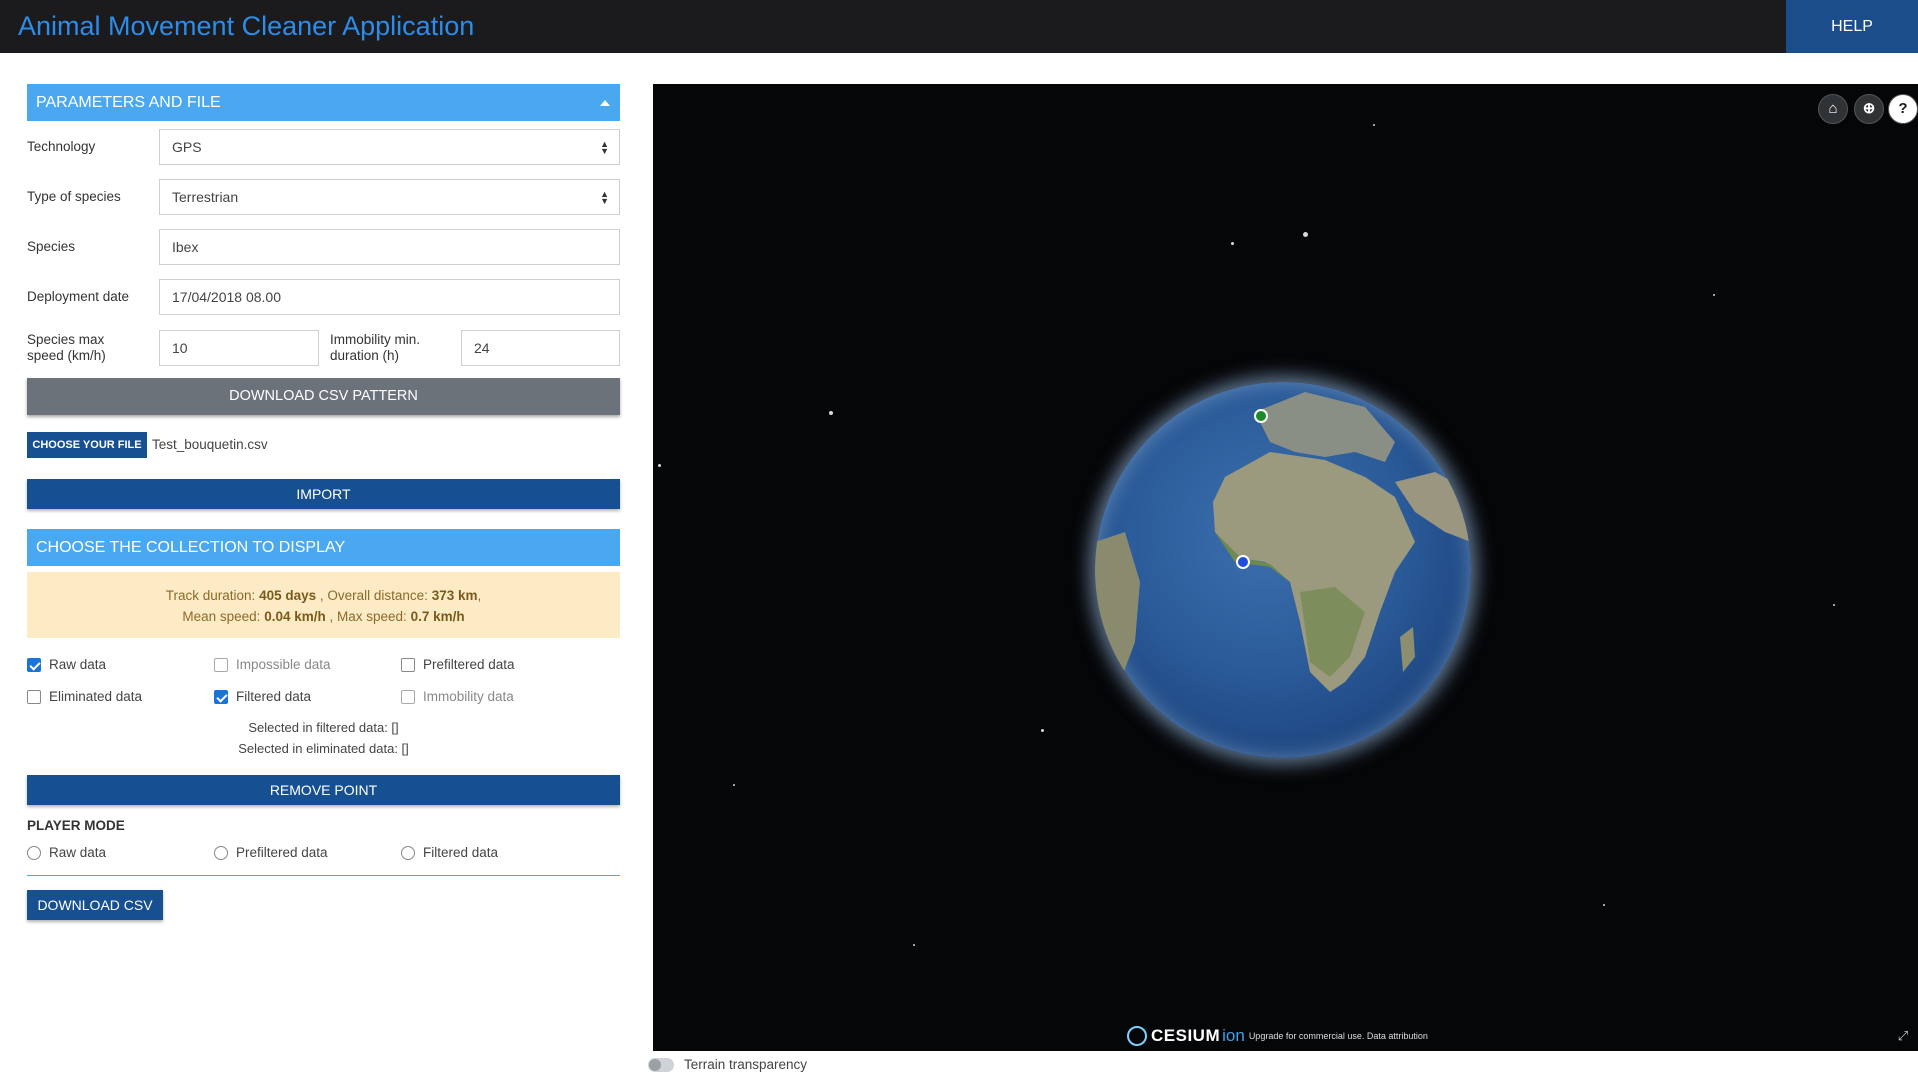 The height and width of the screenshot is (1080, 1918). I want to click on raw-data-checkbox: Raw data, so click(66, 664).